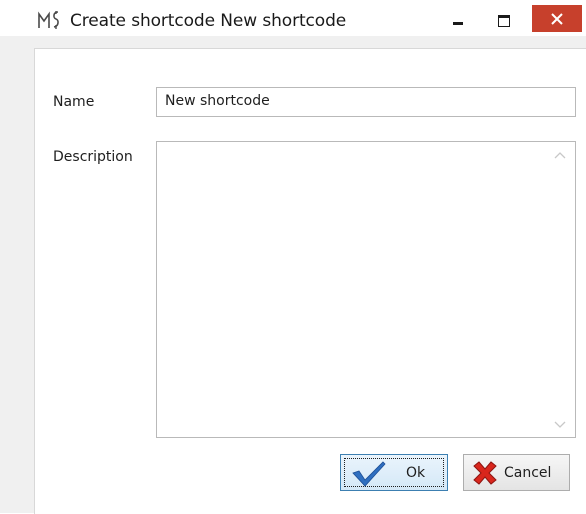  What do you see at coordinates (458, 20) in the screenshot?
I see `minimize-button` at bounding box center [458, 20].